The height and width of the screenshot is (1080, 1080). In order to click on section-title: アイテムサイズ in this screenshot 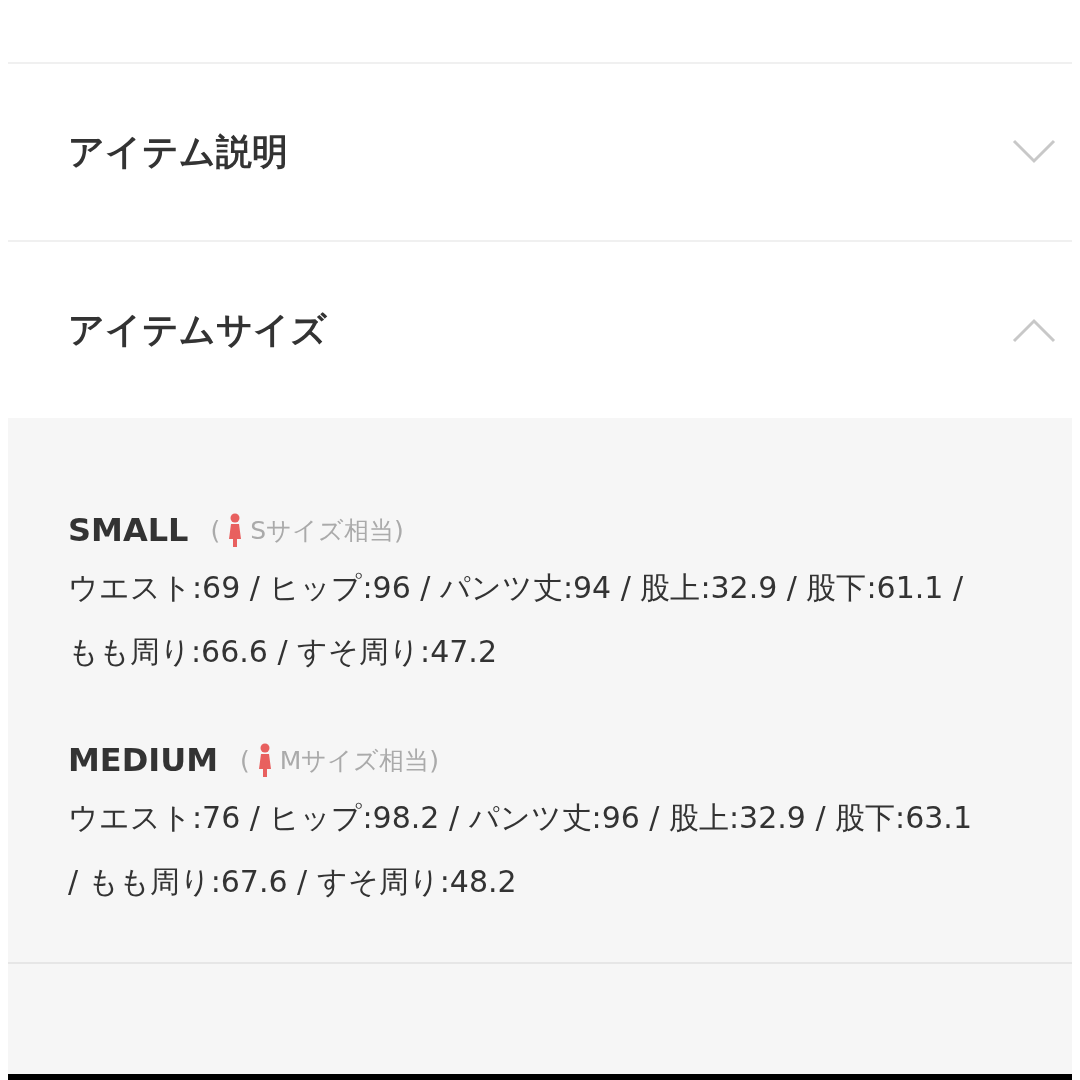, I will do `click(197, 329)`.